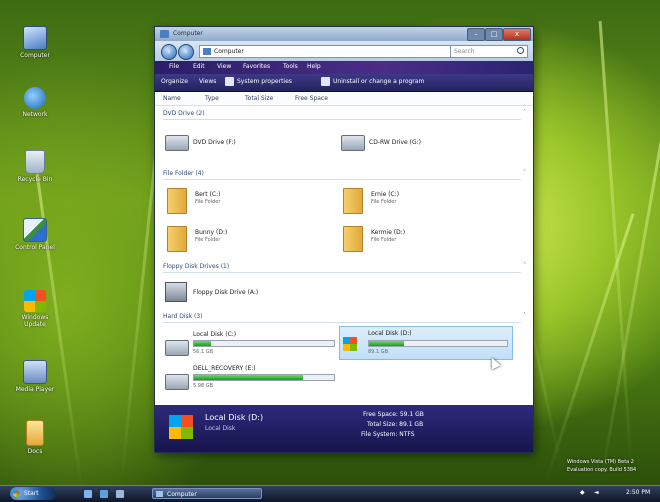  What do you see at coordinates (237, 240) in the screenshot?
I see `folder-item: Bunny (D:) File Folder` at bounding box center [237, 240].